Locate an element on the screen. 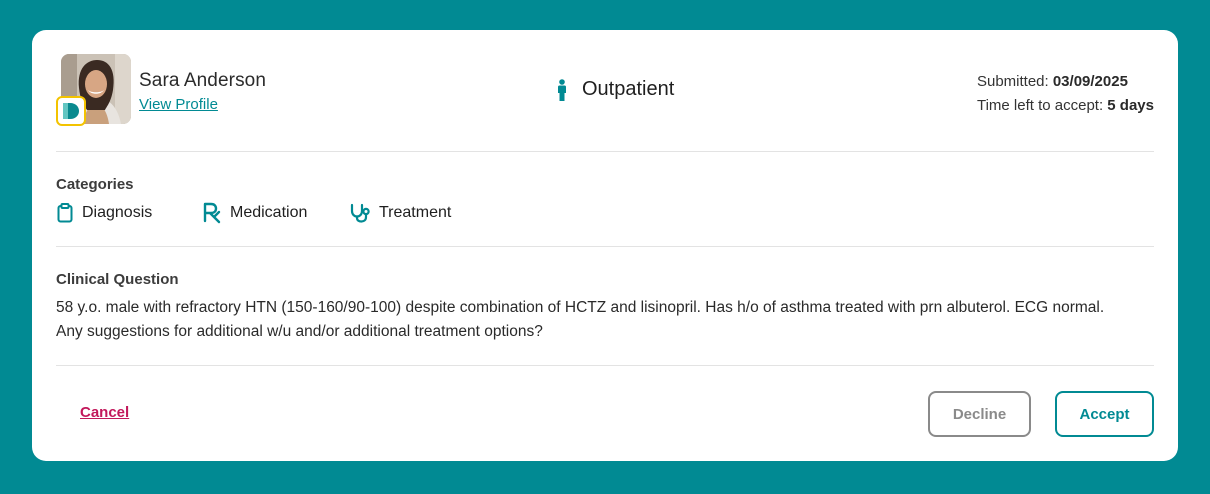 The image size is (1210, 494). submitted-label: Submitted: is located at coordinates (1014, 81).